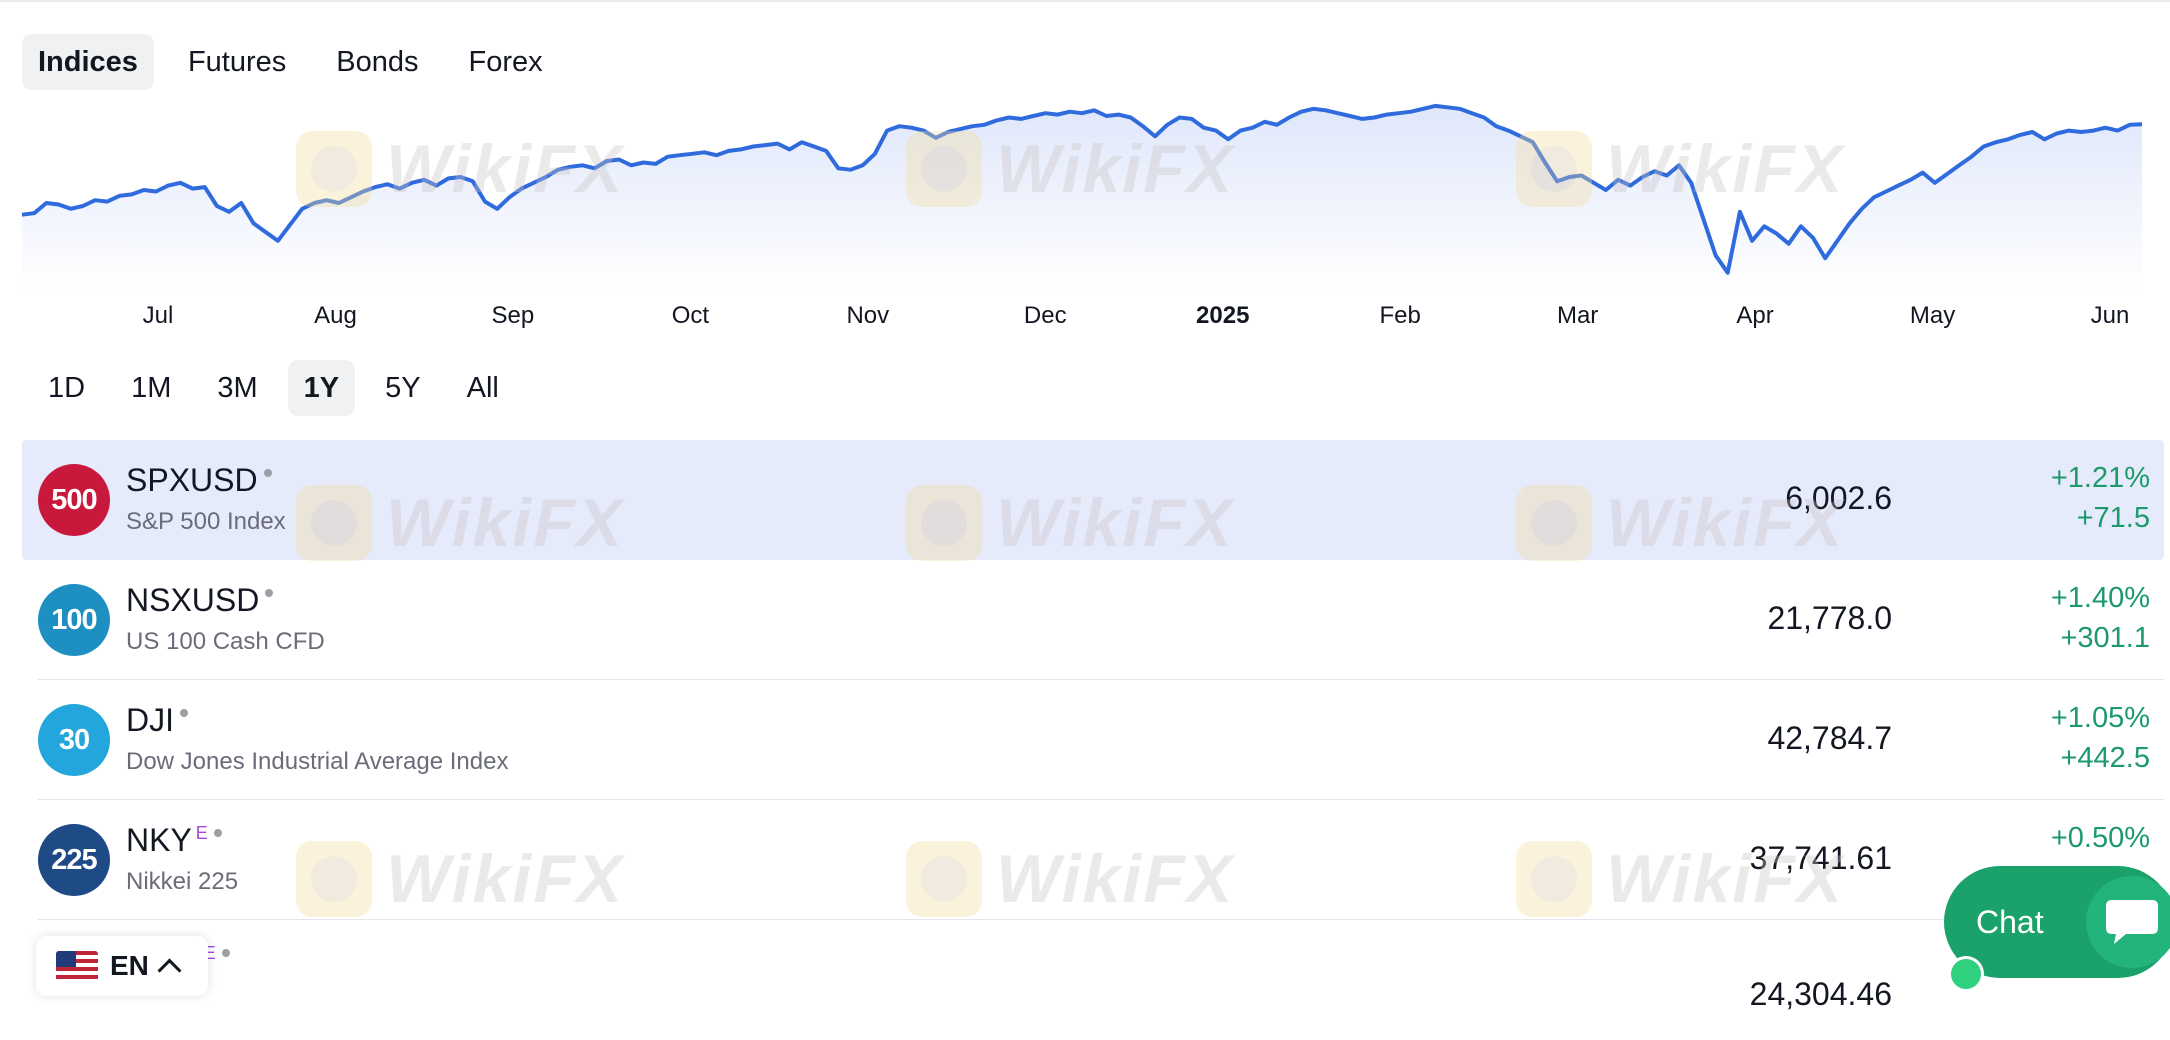  I want to click on tab-forex: Forex, so click(506, 62).